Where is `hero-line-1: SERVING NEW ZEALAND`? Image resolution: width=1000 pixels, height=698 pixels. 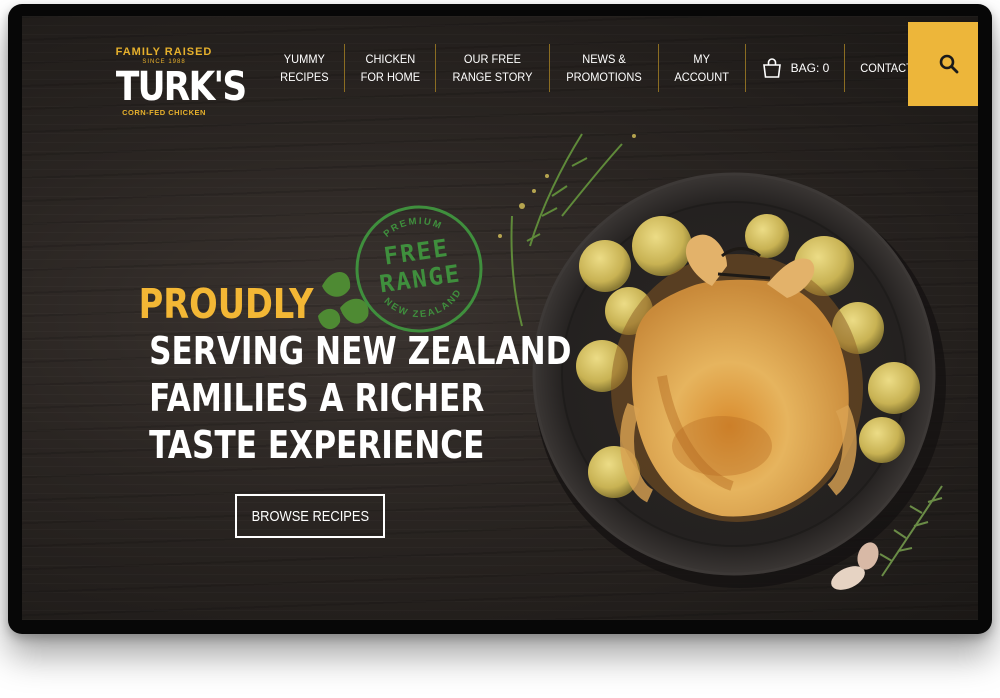 hero-line-1: SERVING NEW ZEALAND is located at coordinates (360, 351).